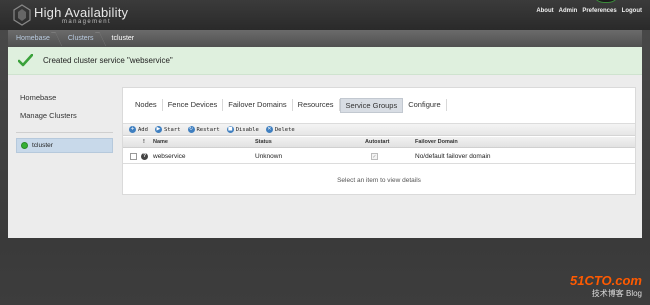 Image resolution: width=650 pixels, height=305 pixels. I want to click on status-indicator, so click(606, 1).